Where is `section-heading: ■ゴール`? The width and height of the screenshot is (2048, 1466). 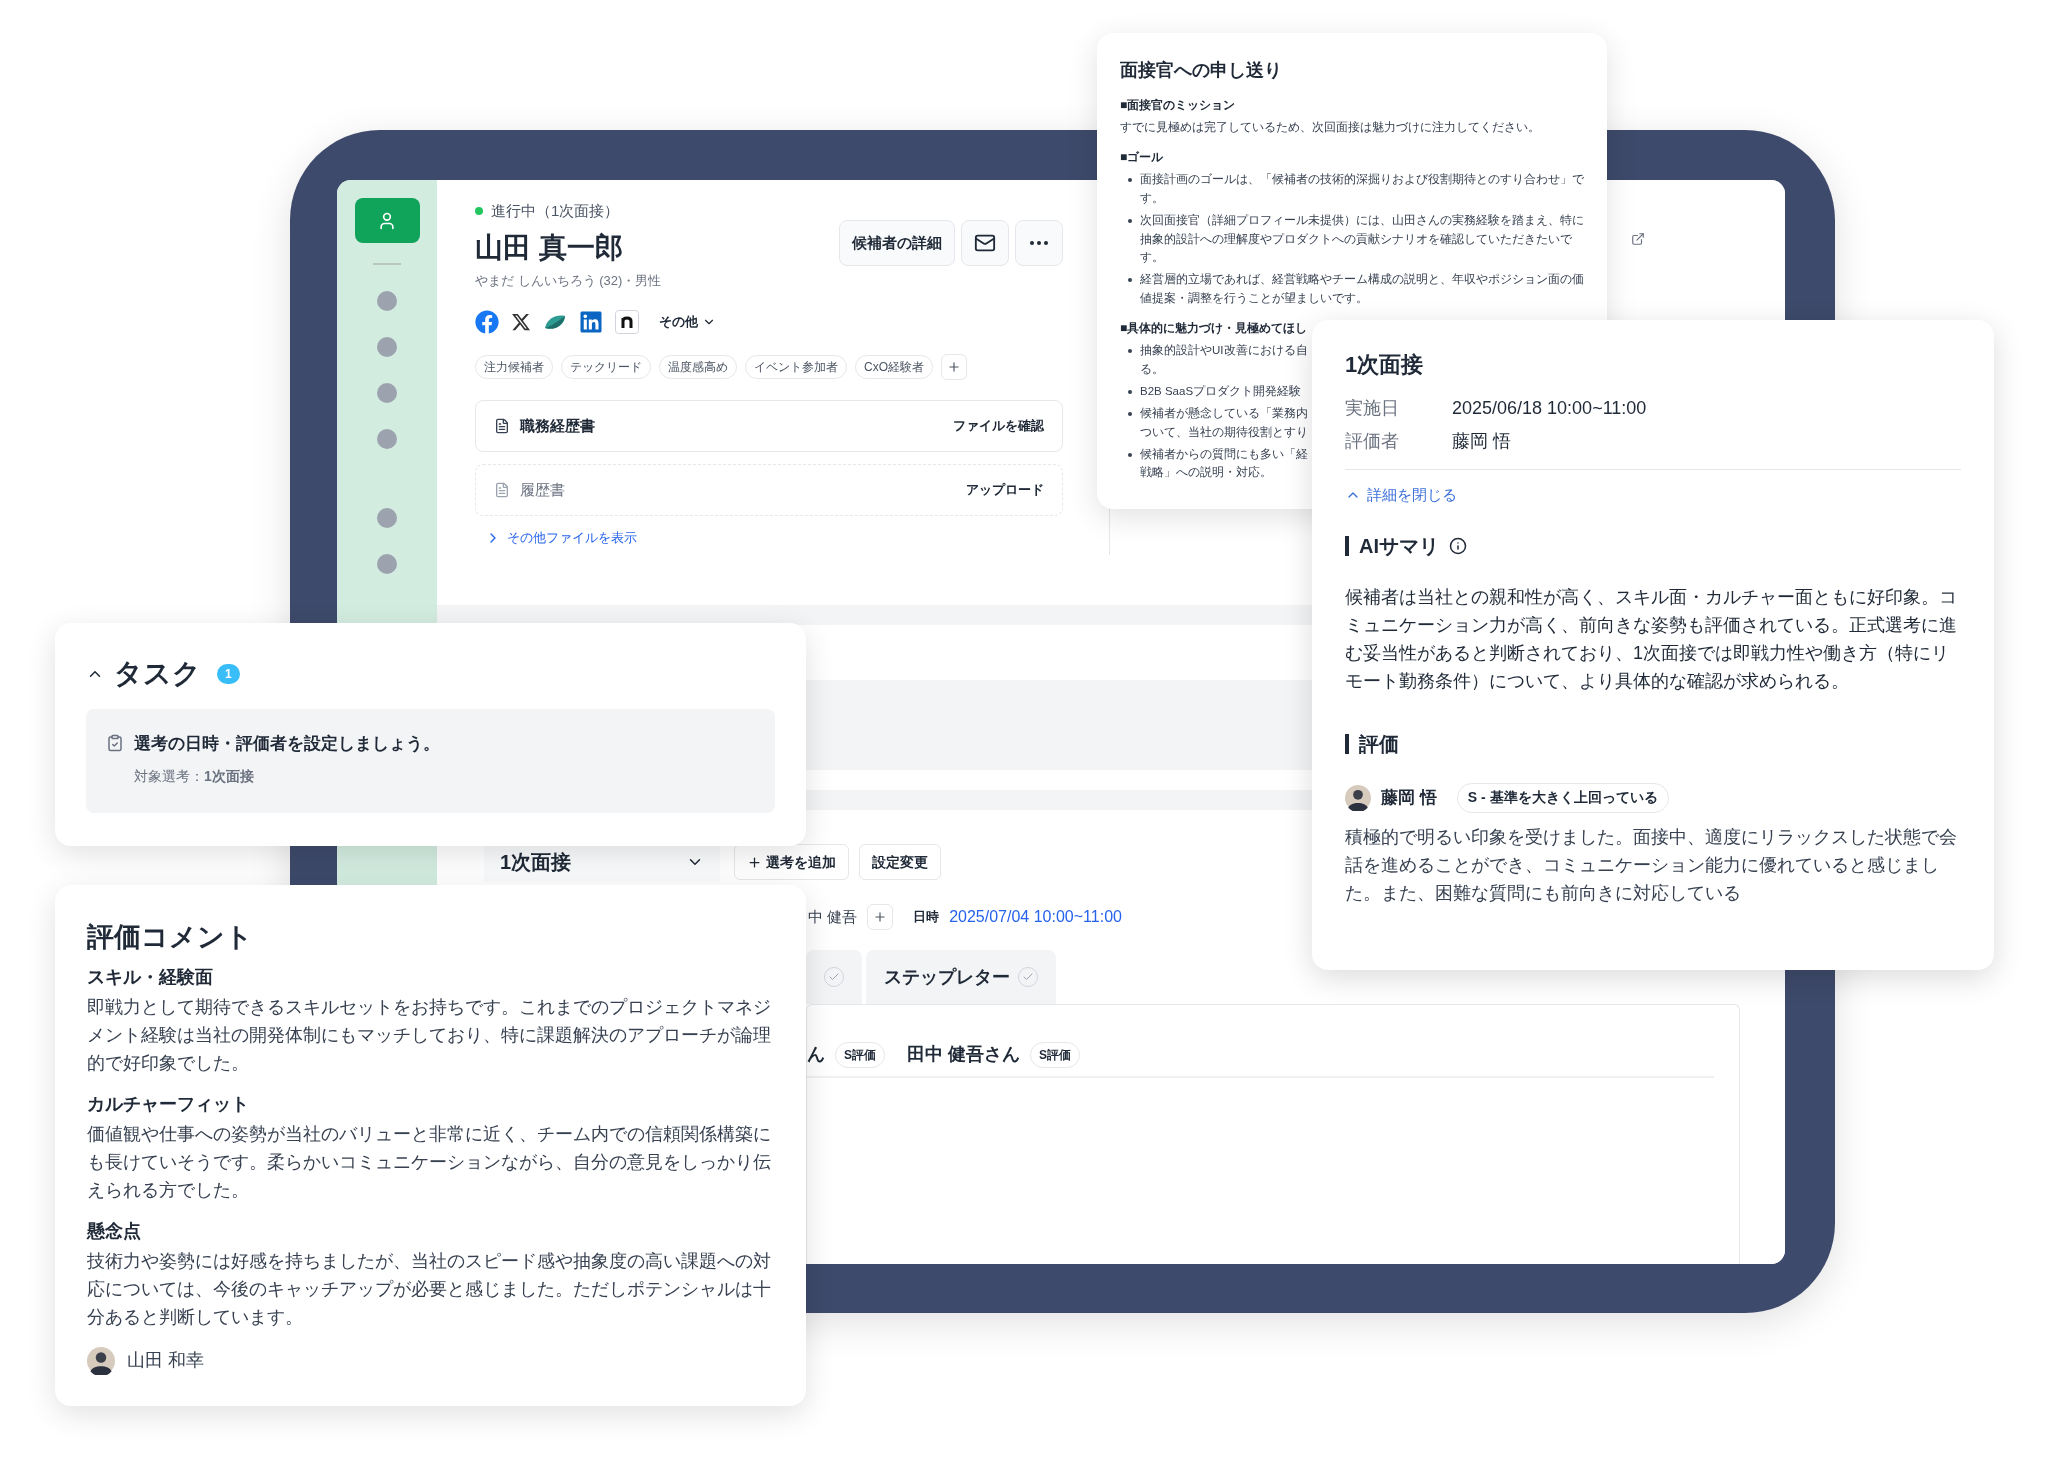
section-heading: ■ゴール is located at coordinates (1142, 158).